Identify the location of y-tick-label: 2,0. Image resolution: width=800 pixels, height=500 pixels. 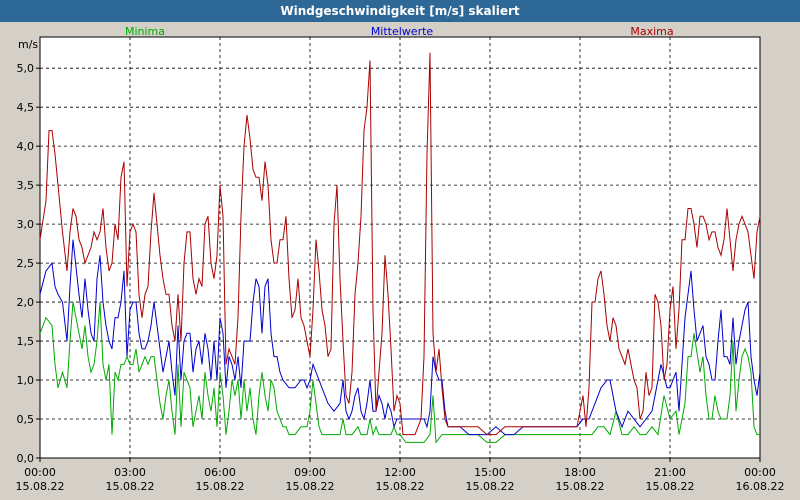
(26, 302).